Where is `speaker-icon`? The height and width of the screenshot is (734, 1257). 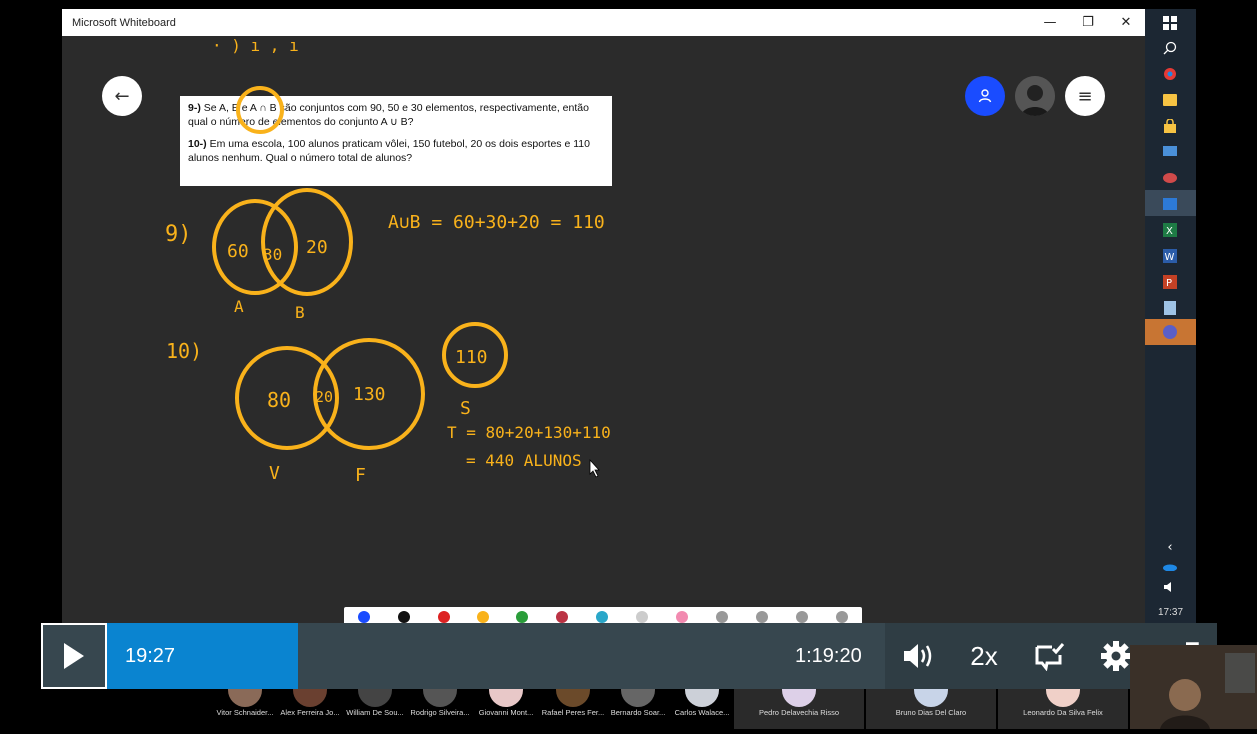 speaker-icon is located at coordinates (1170, 587).